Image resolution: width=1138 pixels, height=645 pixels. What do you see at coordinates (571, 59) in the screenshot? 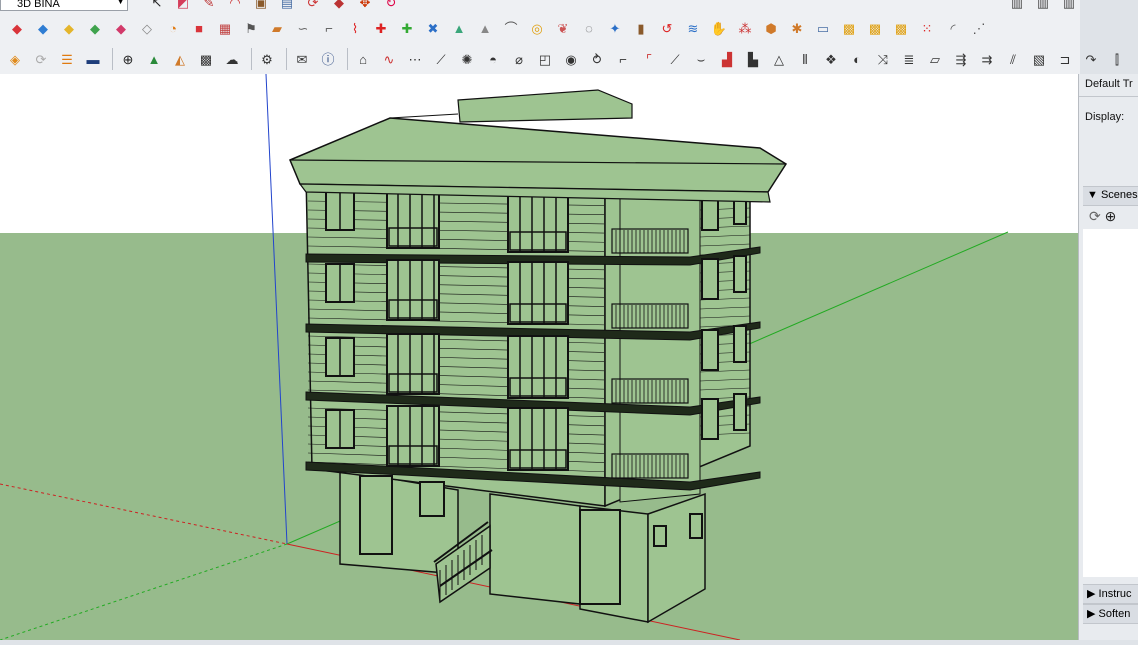
I see `sphere-icon: ◉` at bounding box center [571, 59].